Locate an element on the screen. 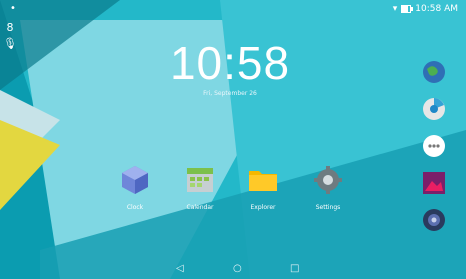  wifi-icon: ▾ is located at coordinates (395, 9).